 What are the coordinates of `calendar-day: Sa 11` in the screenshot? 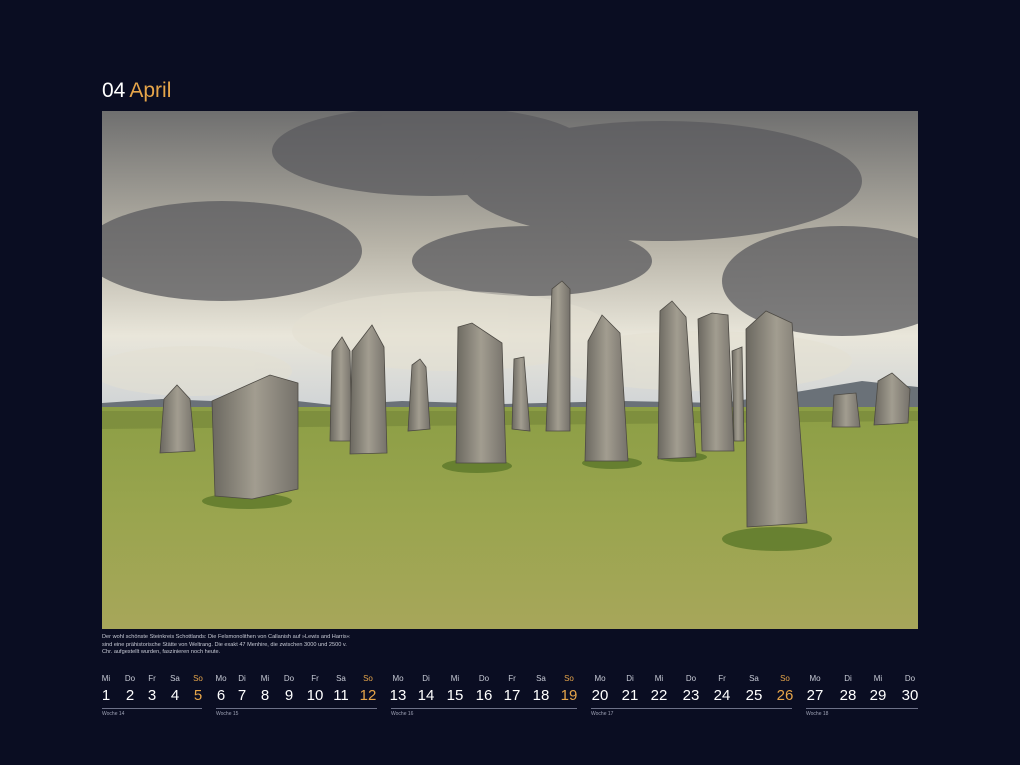 It's located at (341, 690).